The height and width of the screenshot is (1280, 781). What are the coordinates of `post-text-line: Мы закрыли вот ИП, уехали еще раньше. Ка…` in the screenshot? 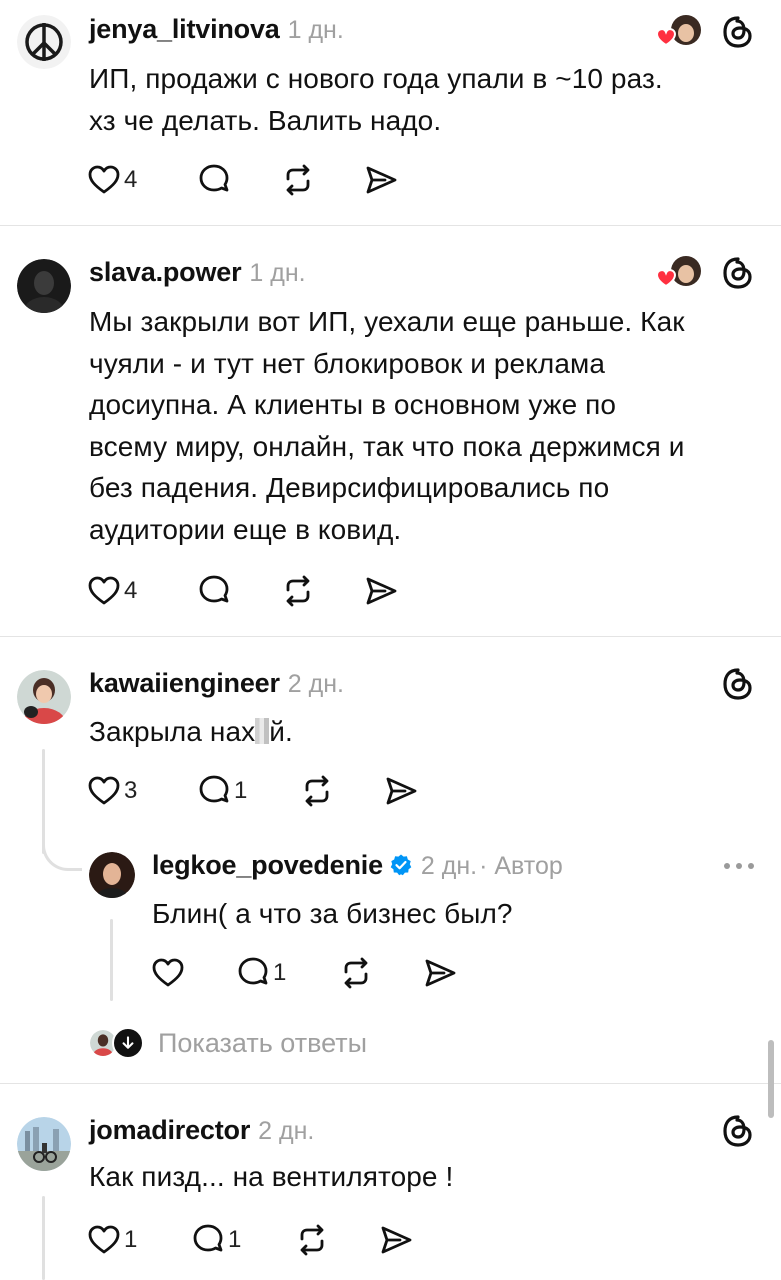 It's located at (387, 321).